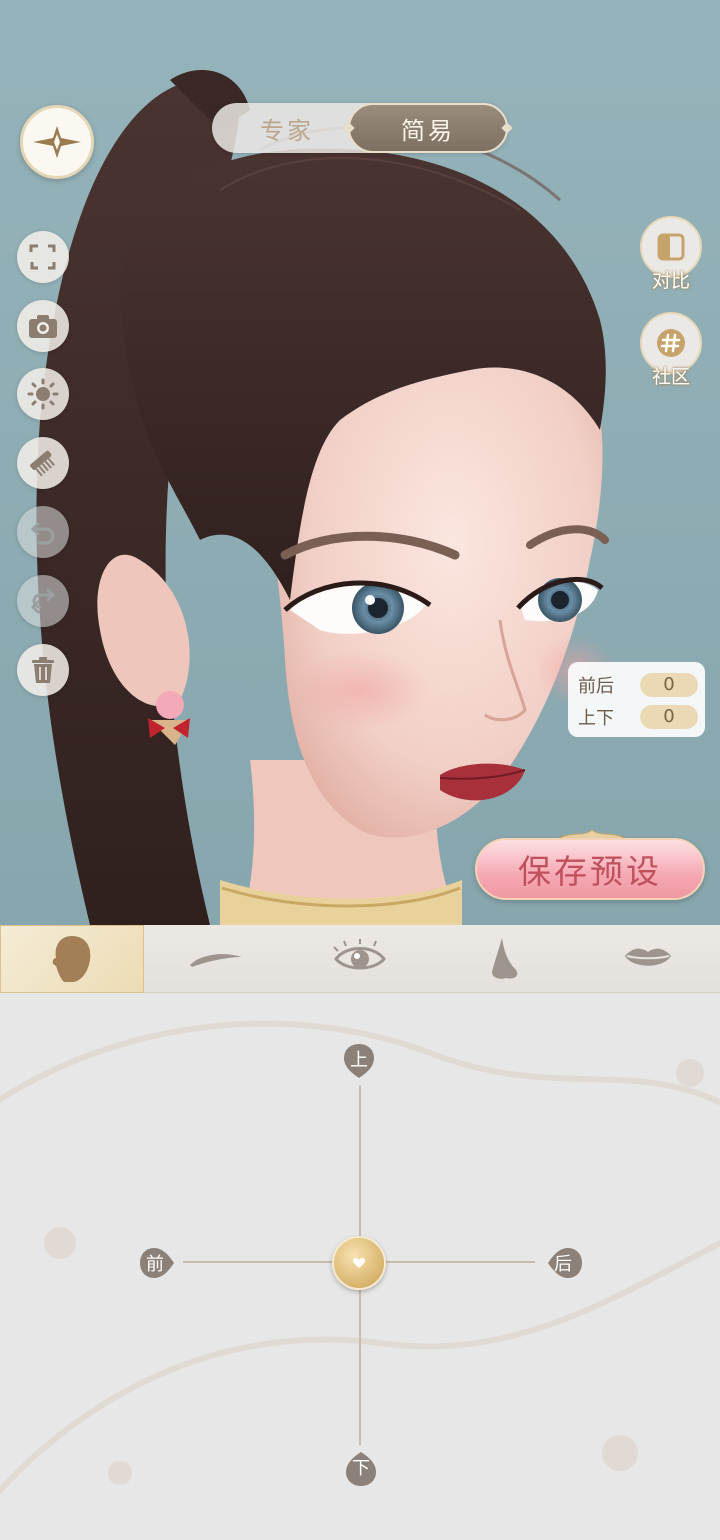 This screenshot has height=1540, width=720. Describe the element at coordinates (361, 1468) in the screenshot. I see `direction-down: 下` at that location.